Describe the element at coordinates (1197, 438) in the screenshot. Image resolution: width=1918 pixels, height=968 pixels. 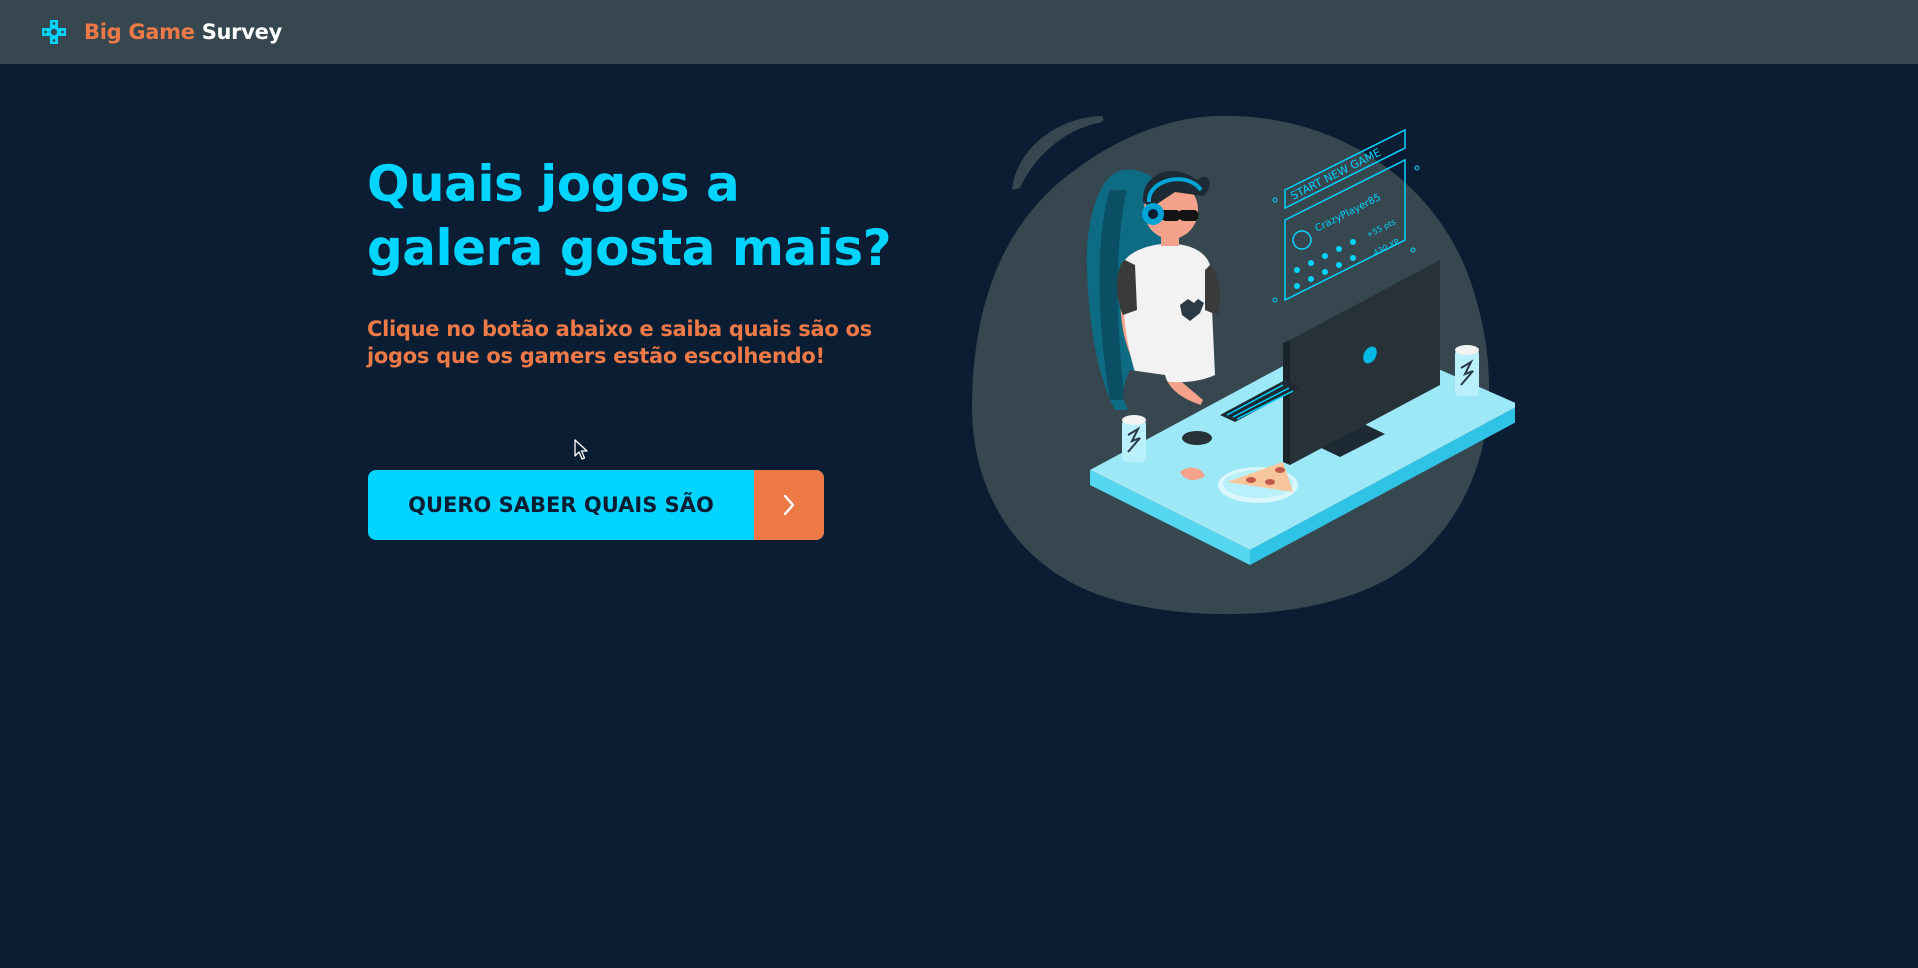
I see `desk-mouse` at that location.